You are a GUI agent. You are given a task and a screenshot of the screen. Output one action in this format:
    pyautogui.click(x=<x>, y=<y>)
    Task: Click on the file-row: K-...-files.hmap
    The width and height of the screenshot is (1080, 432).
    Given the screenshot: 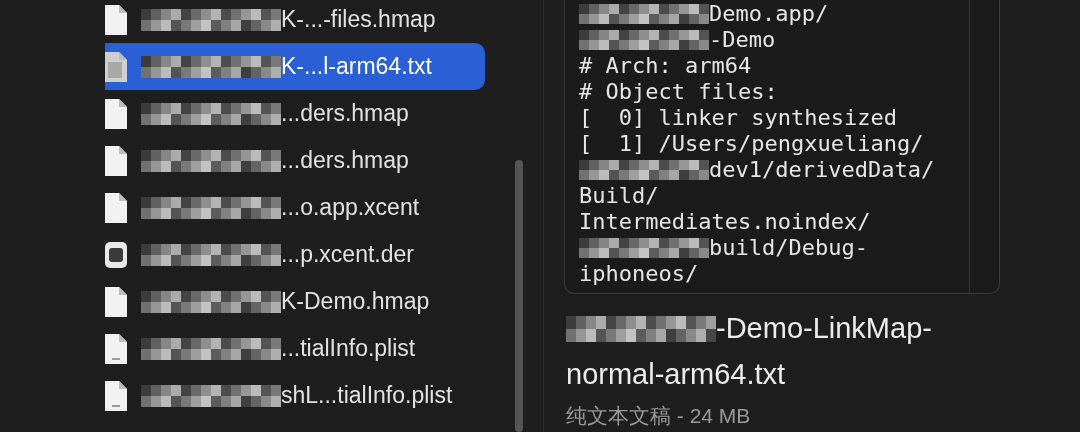 What is the action you would take?
    pyautogui.click(x=295, y=21)
    